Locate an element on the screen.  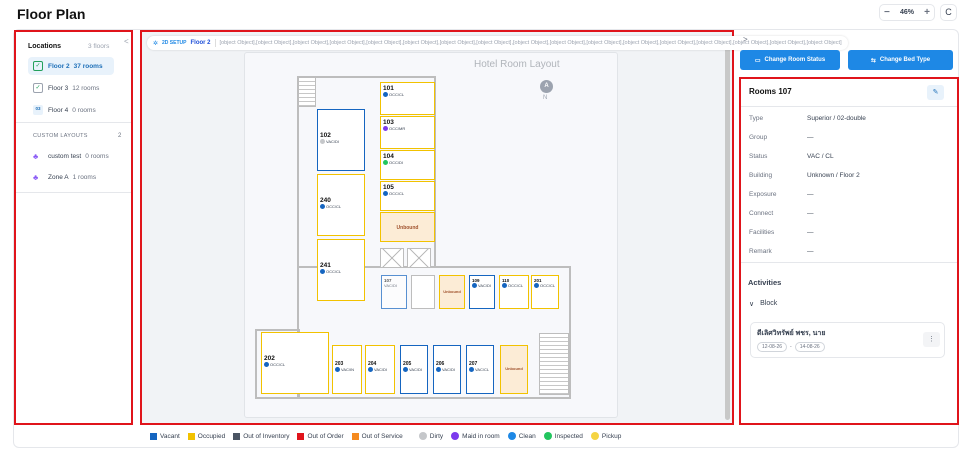
attr-remark: Remark — is located at coordinates (781, 251).